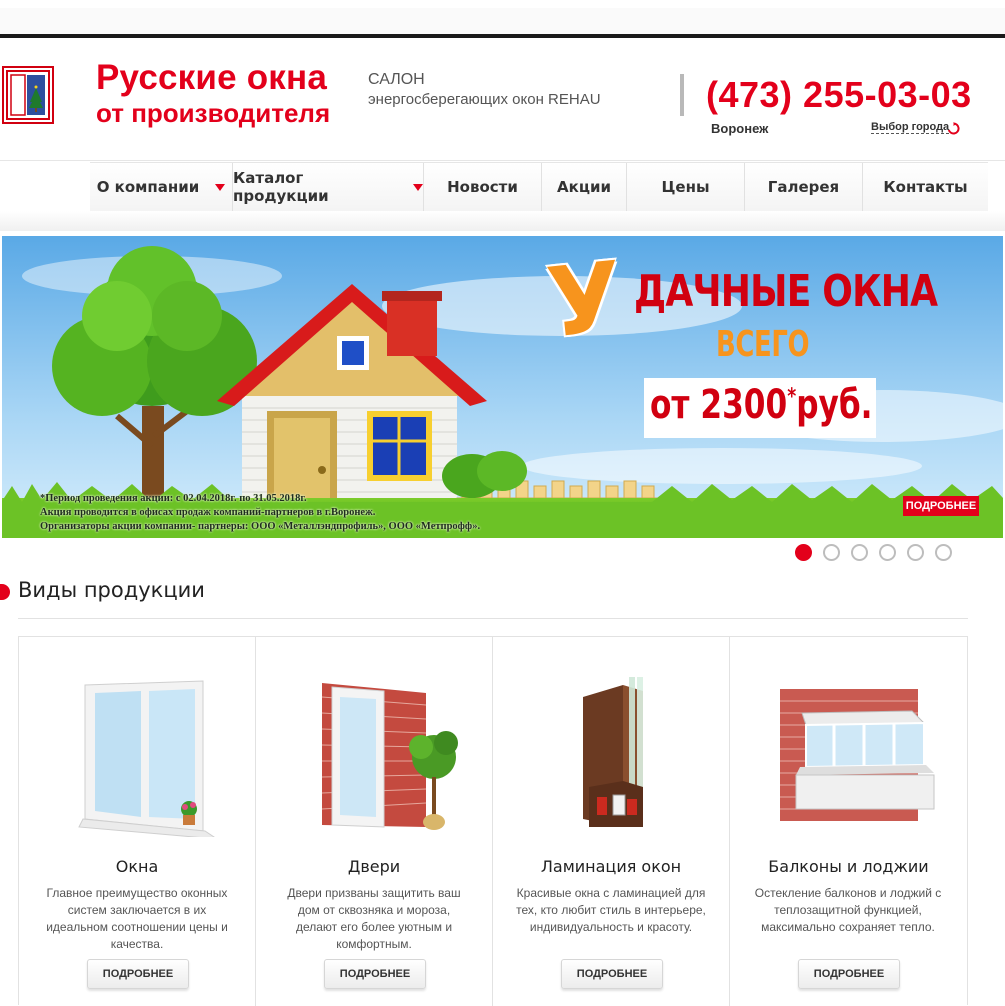 This screenshot has width=1005, height=1006. I want to click on nav-shadow, so click(502, 221).